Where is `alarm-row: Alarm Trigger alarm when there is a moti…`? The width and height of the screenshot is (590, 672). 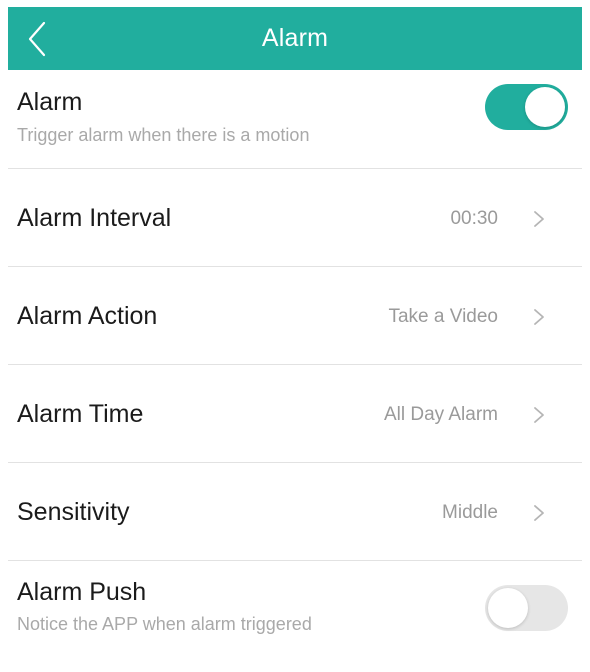
alarm-row: Alarm Trigger alarm when there is a moti… is located at coordinates (295, 119).